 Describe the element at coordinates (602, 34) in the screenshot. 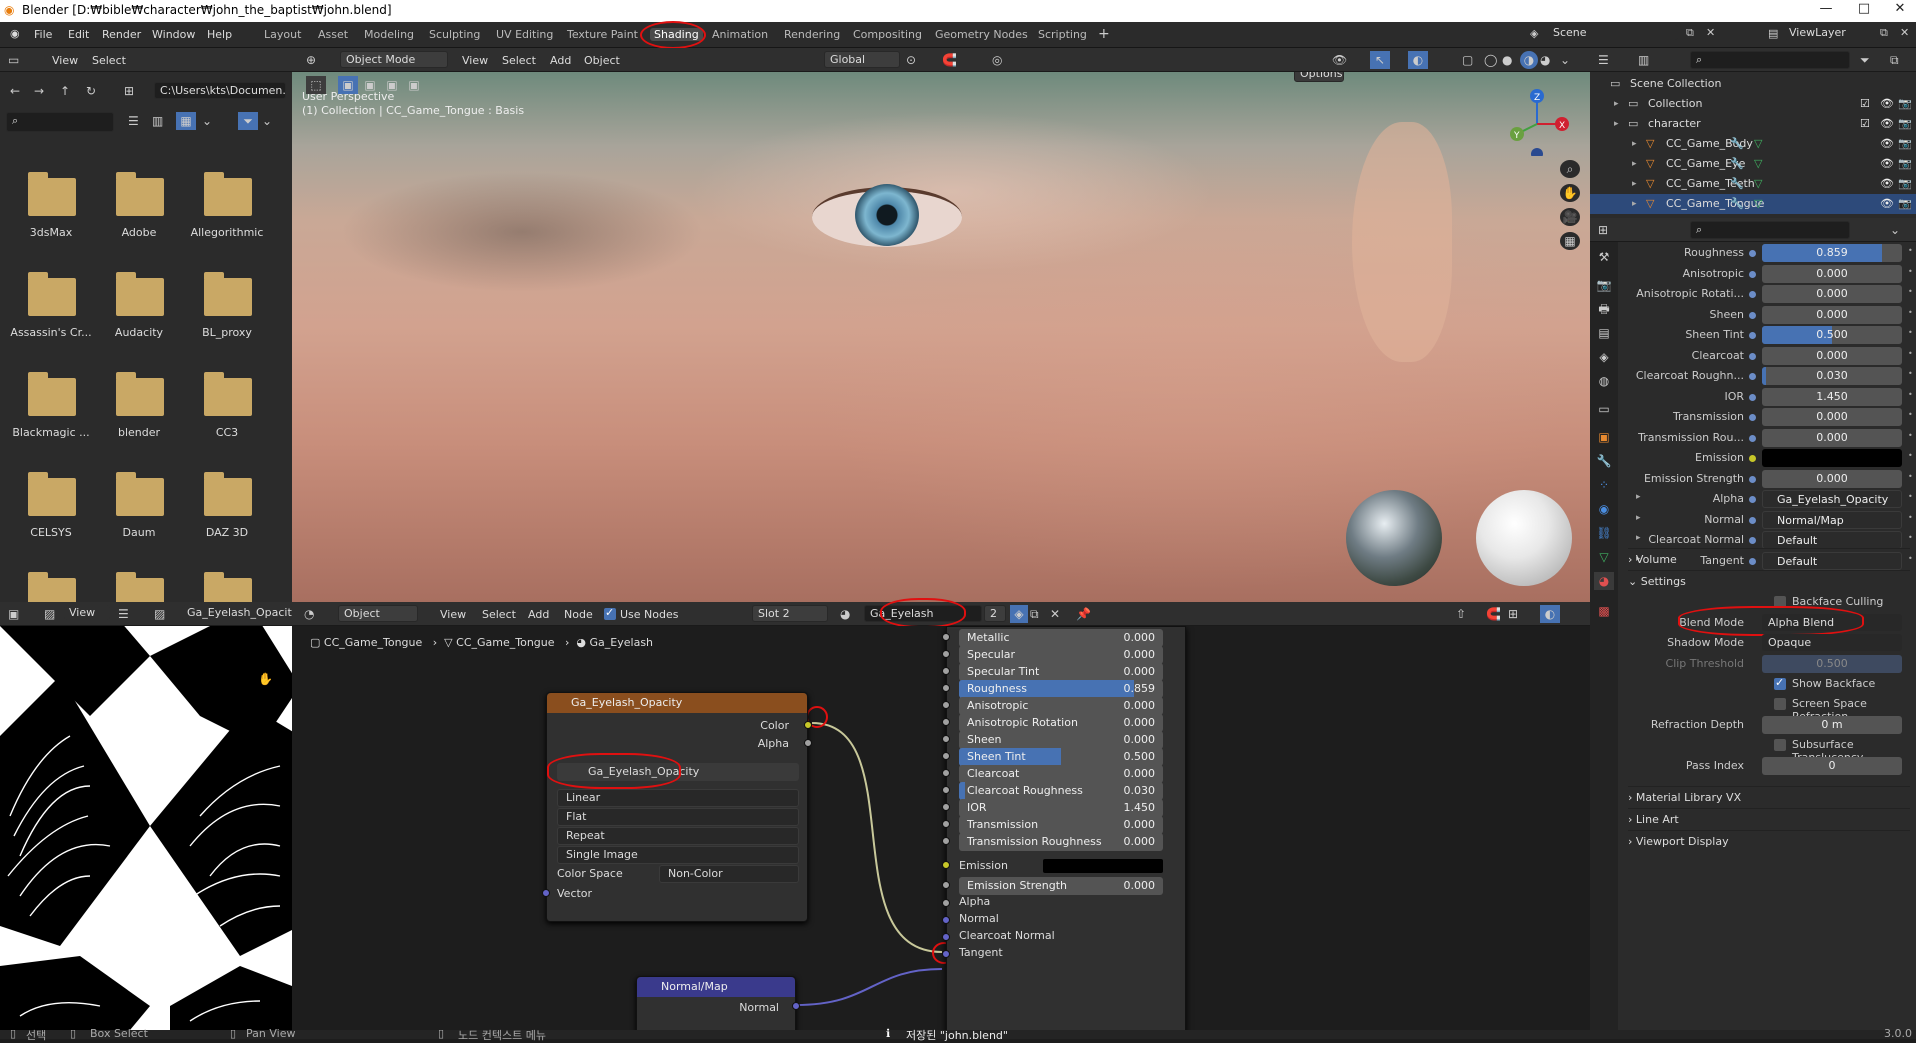

I see `tab-texture-paint: Texture Paint` at that location.